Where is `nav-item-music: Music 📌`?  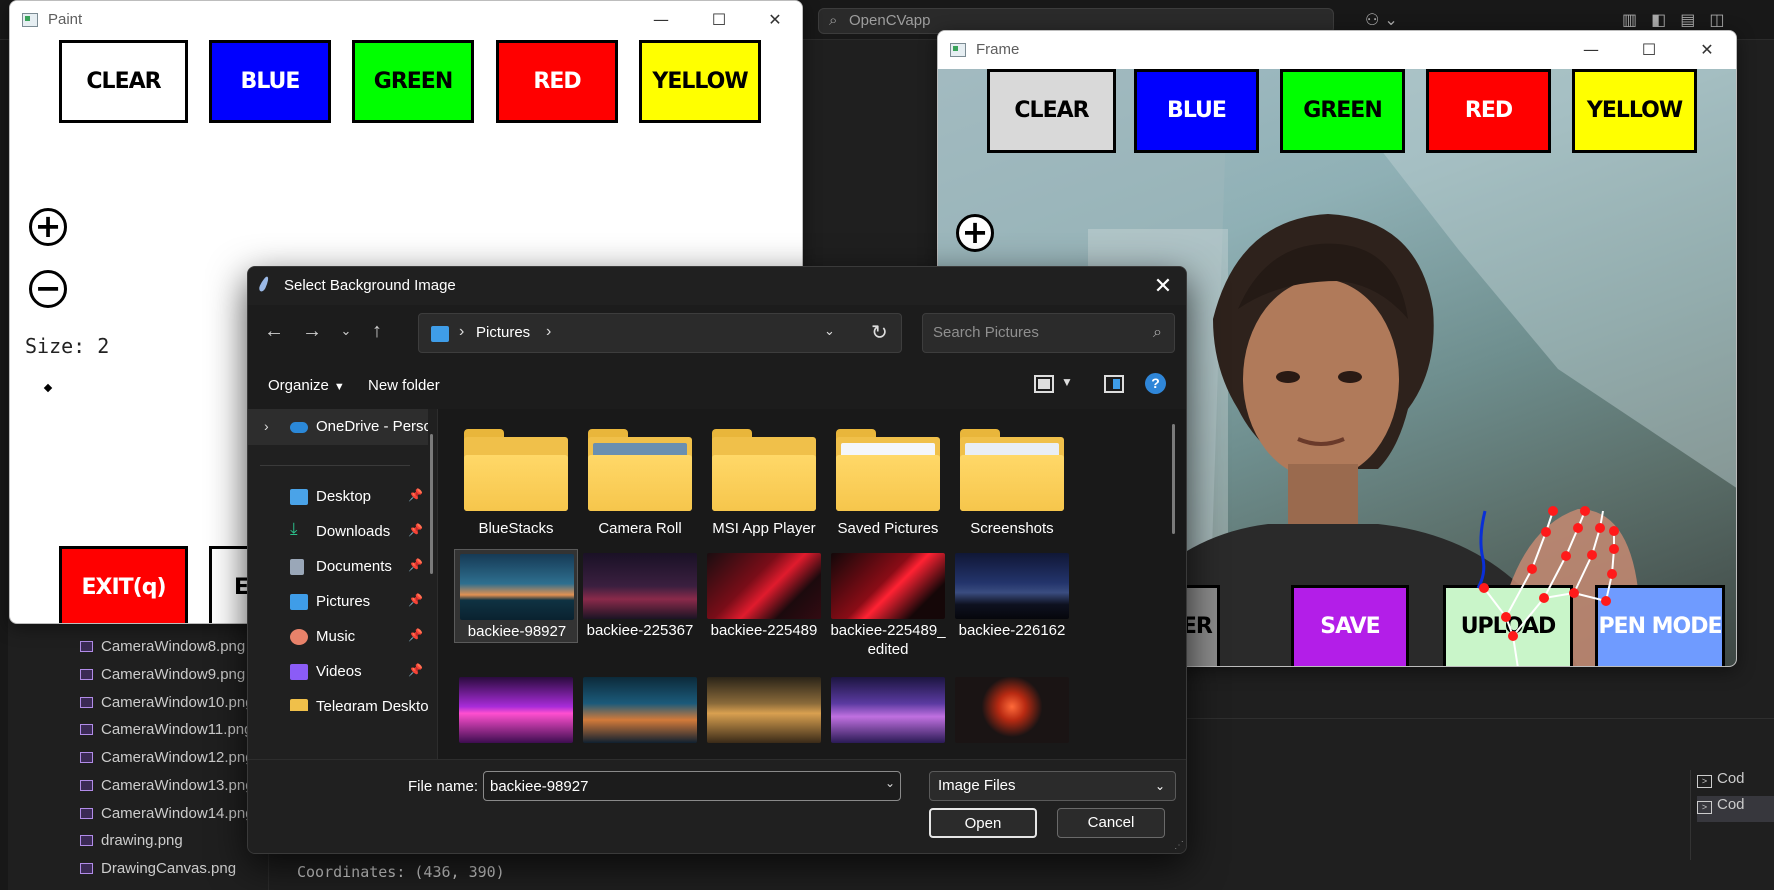
nav-item-music: Music 📌 is located at coordinates (338, 637).